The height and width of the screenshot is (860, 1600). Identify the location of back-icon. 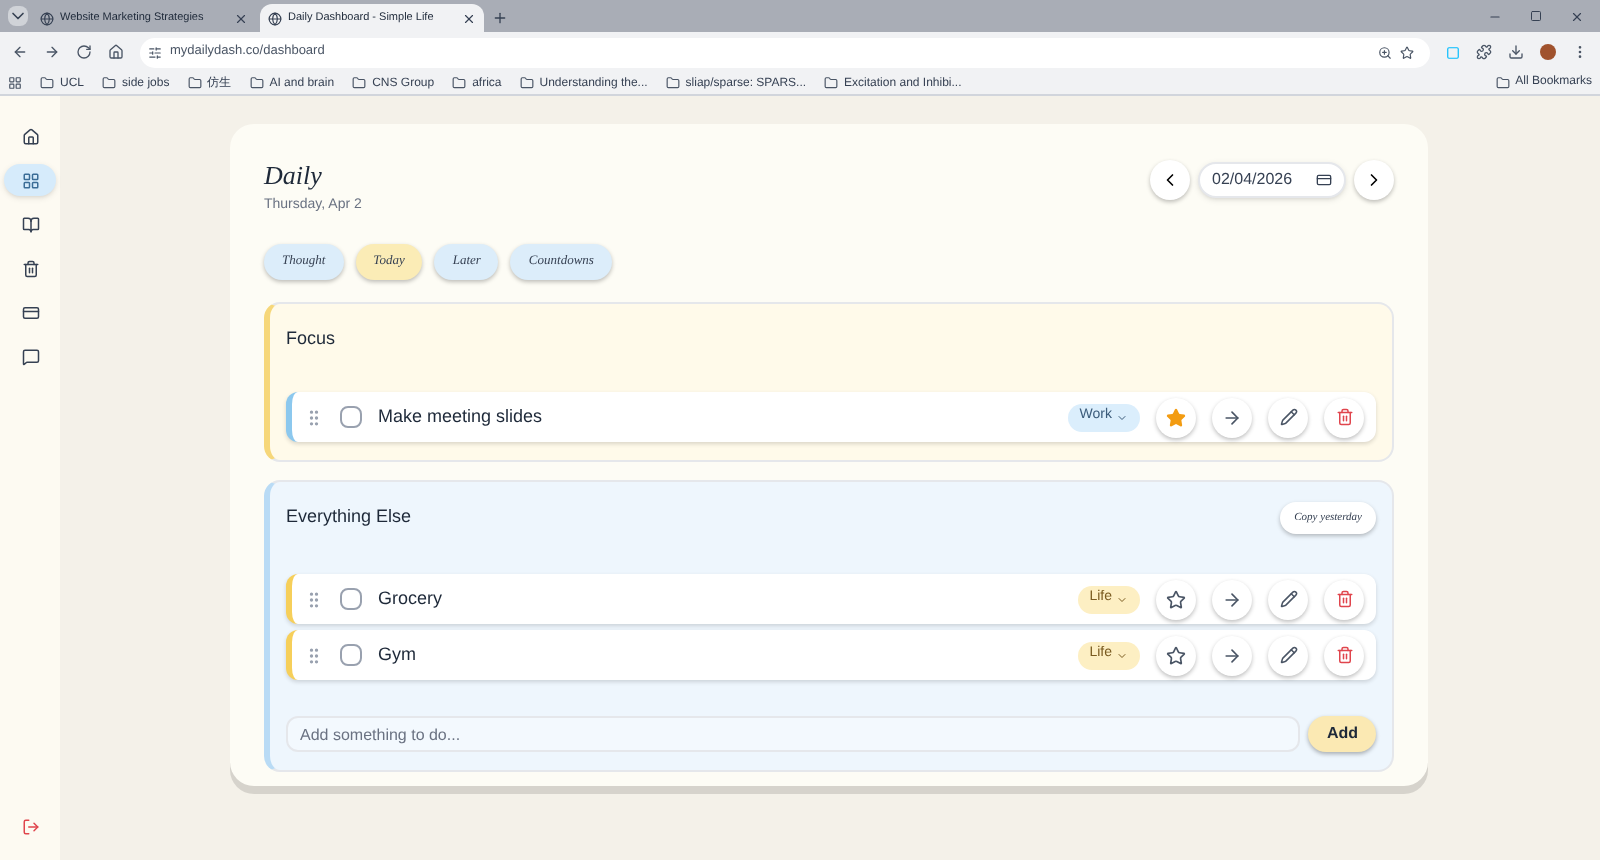
(20, 52).